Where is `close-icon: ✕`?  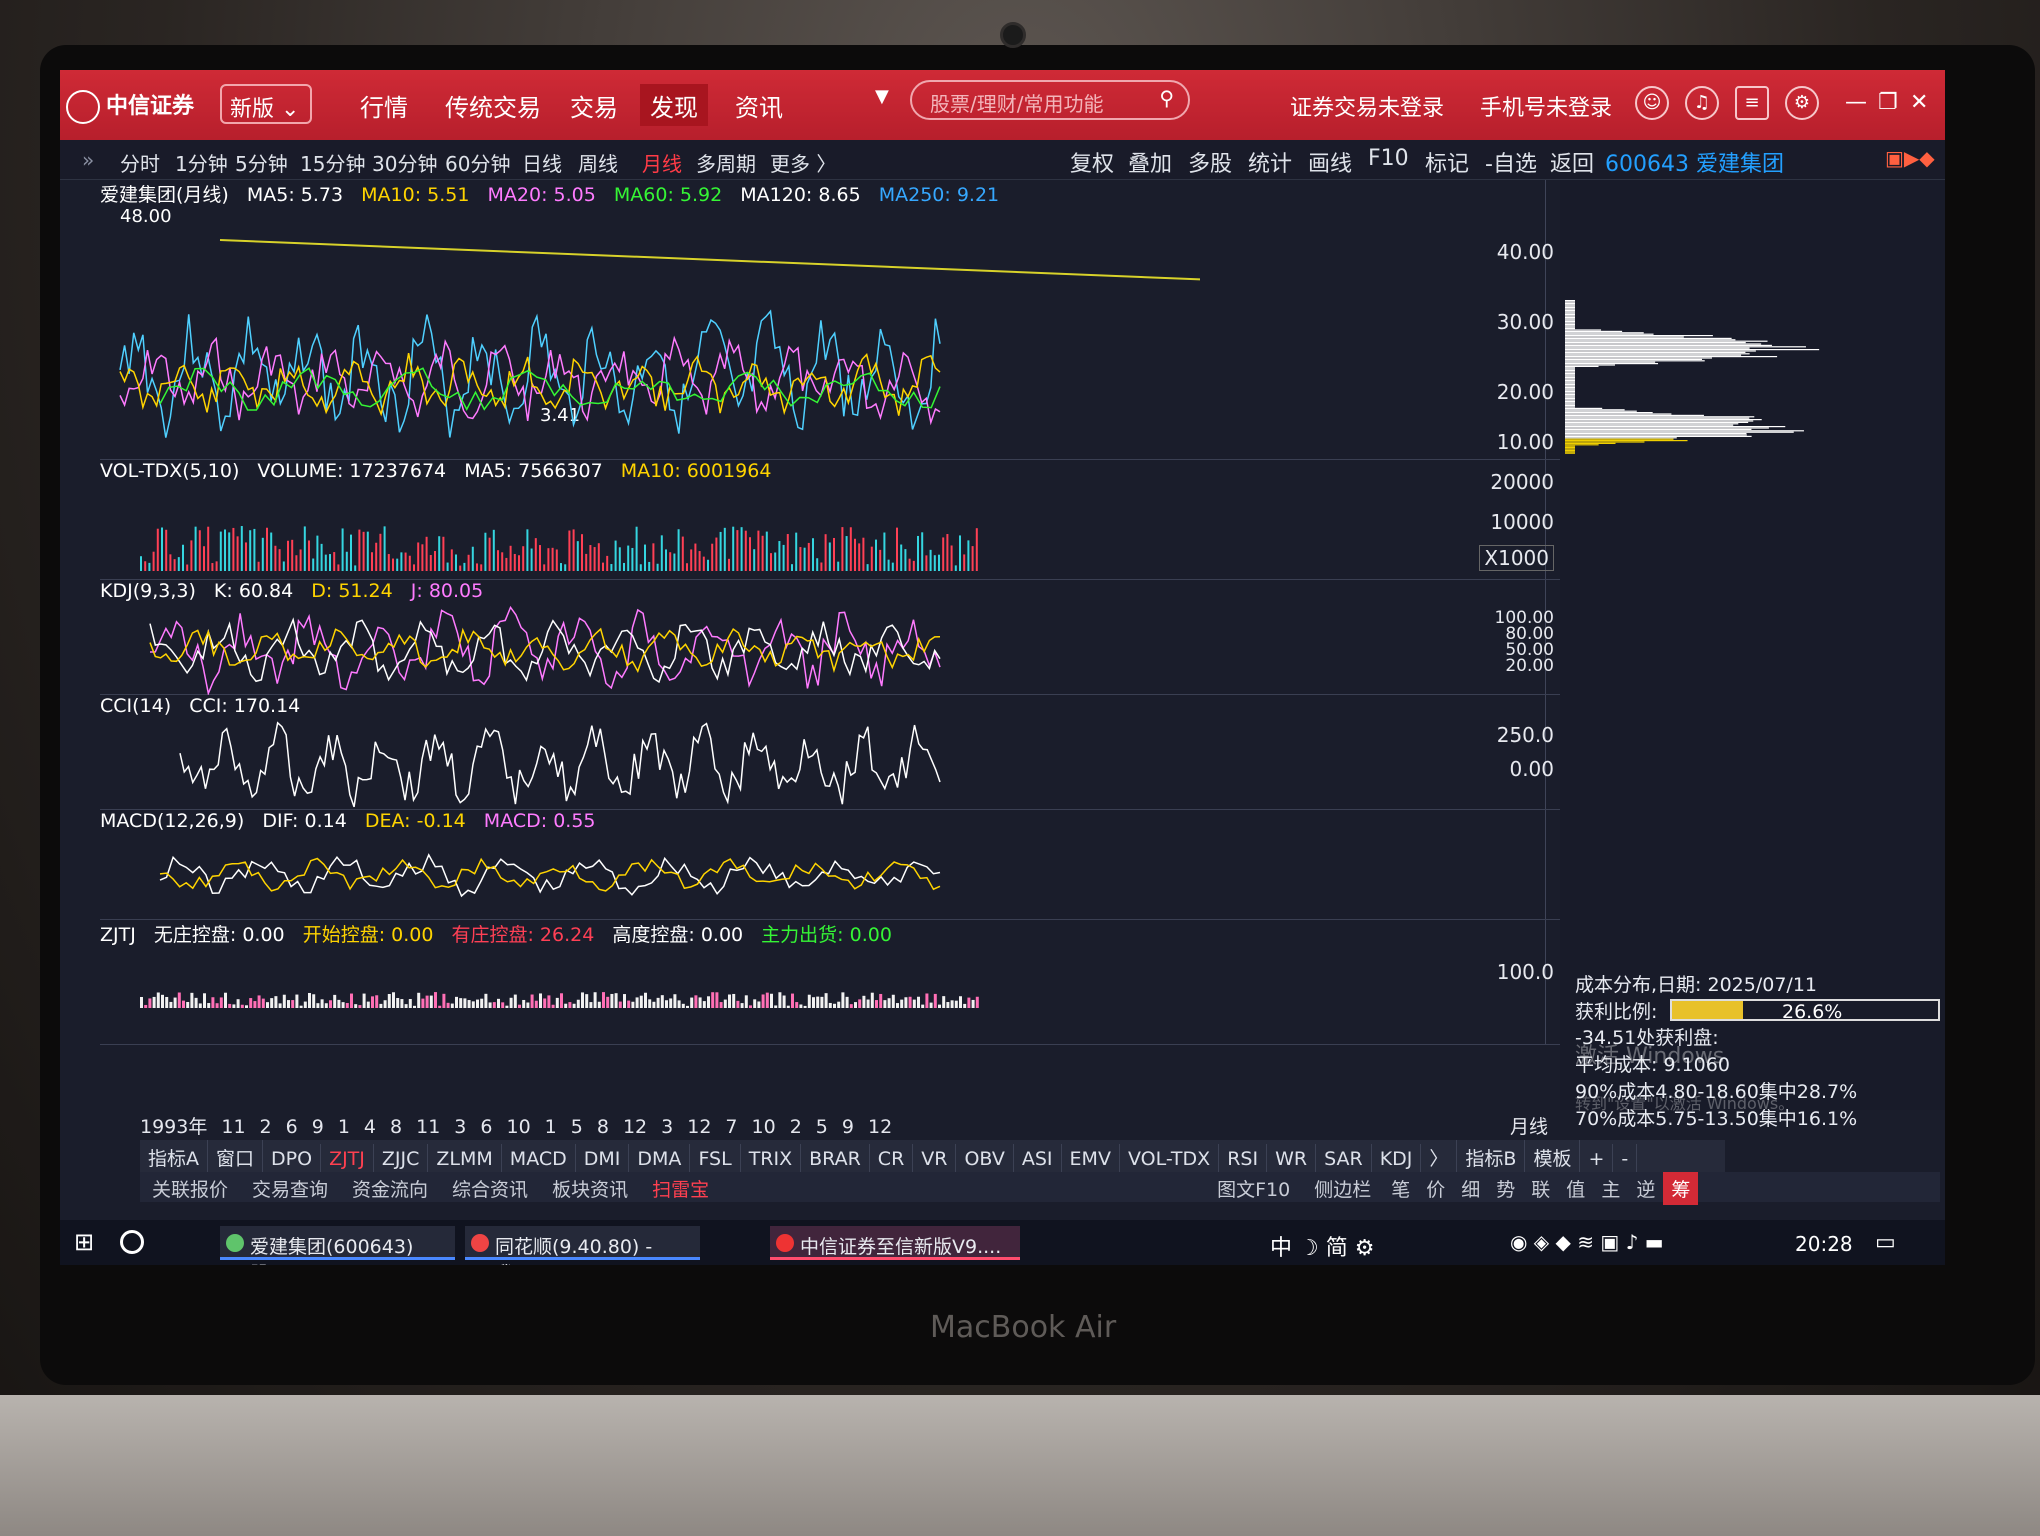 close-icon: ✕ is located at coordinates (1919, 102).